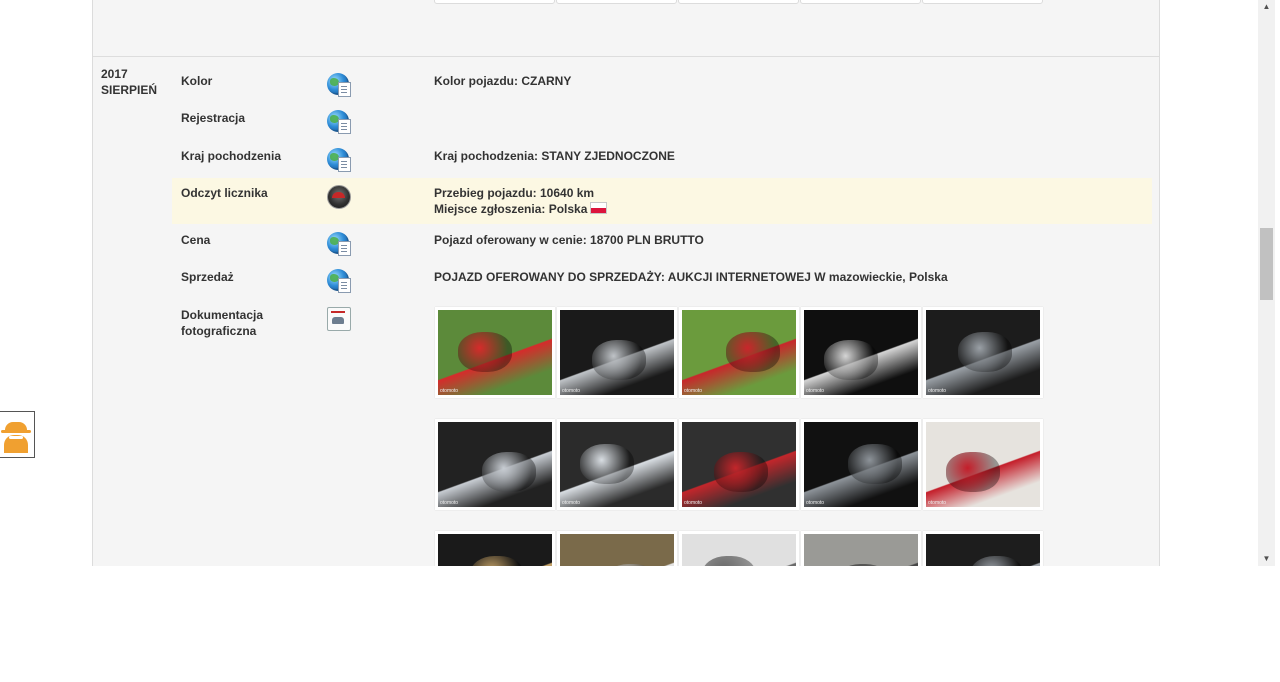 Image resolution: width=1280 pixels, height=682 pixels. I want to click on incognito-spy-button, so click(17, 434).